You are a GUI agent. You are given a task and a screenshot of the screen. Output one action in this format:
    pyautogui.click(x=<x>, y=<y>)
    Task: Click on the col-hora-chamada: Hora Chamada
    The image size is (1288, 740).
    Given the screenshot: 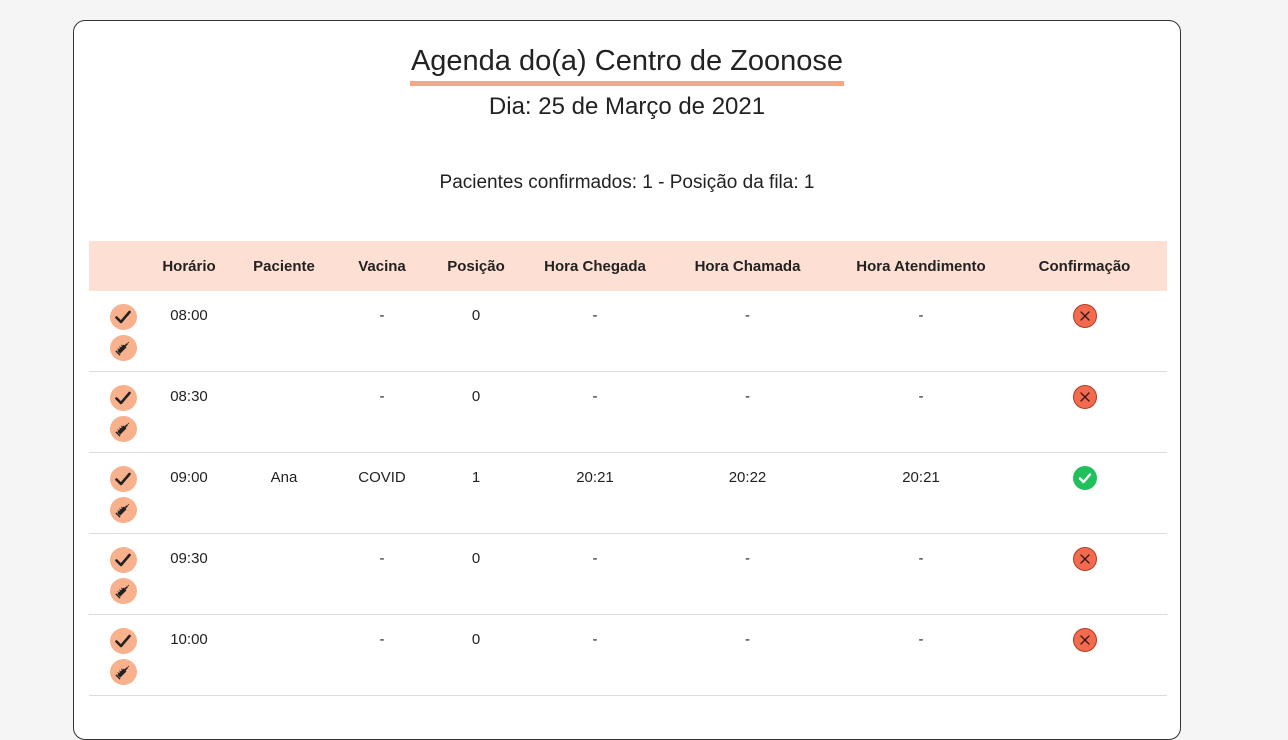 What is the action you would take?
    pyautogui.click(x=747, y=266)
    